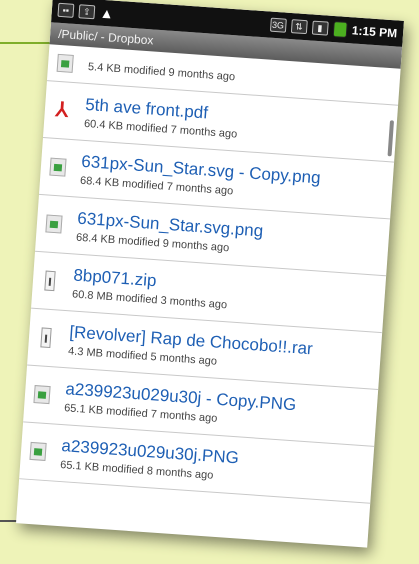  I want to click on 3g-icon: 3G, so click(278, 25).